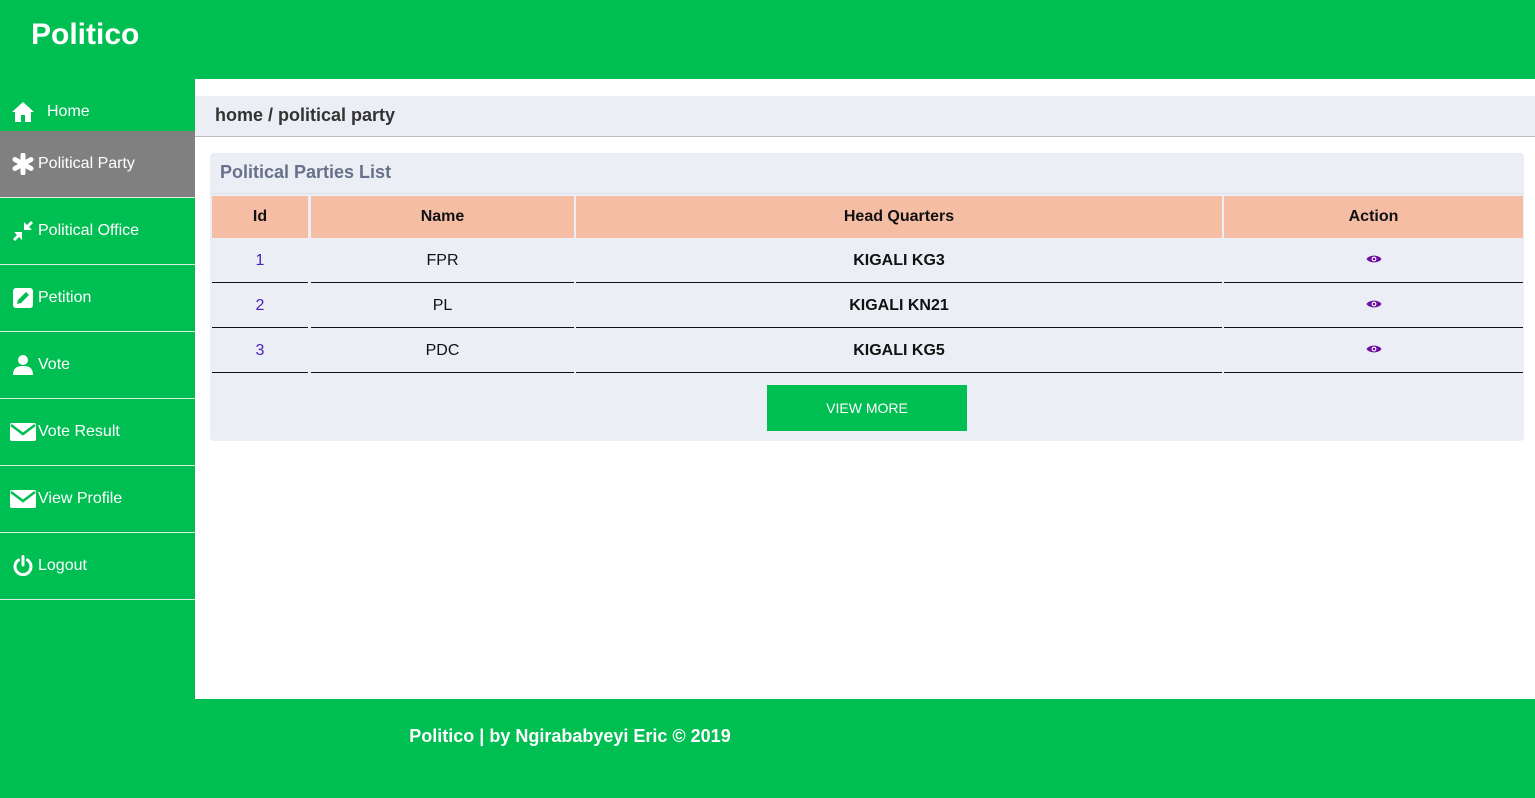 The width and height of the screenshot is (1535, 798). I want to click on user-icon, so click(23, 365).